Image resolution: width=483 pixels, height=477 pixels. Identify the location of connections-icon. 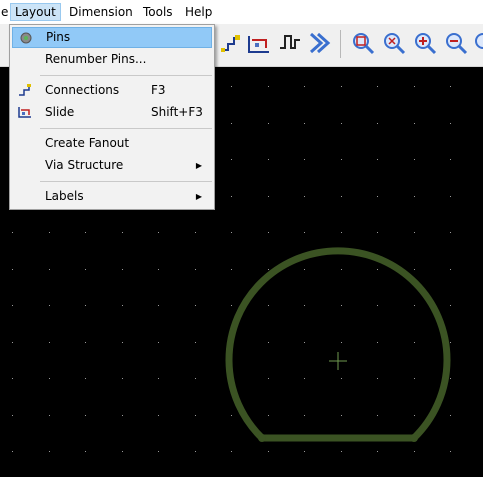
(25, 90).